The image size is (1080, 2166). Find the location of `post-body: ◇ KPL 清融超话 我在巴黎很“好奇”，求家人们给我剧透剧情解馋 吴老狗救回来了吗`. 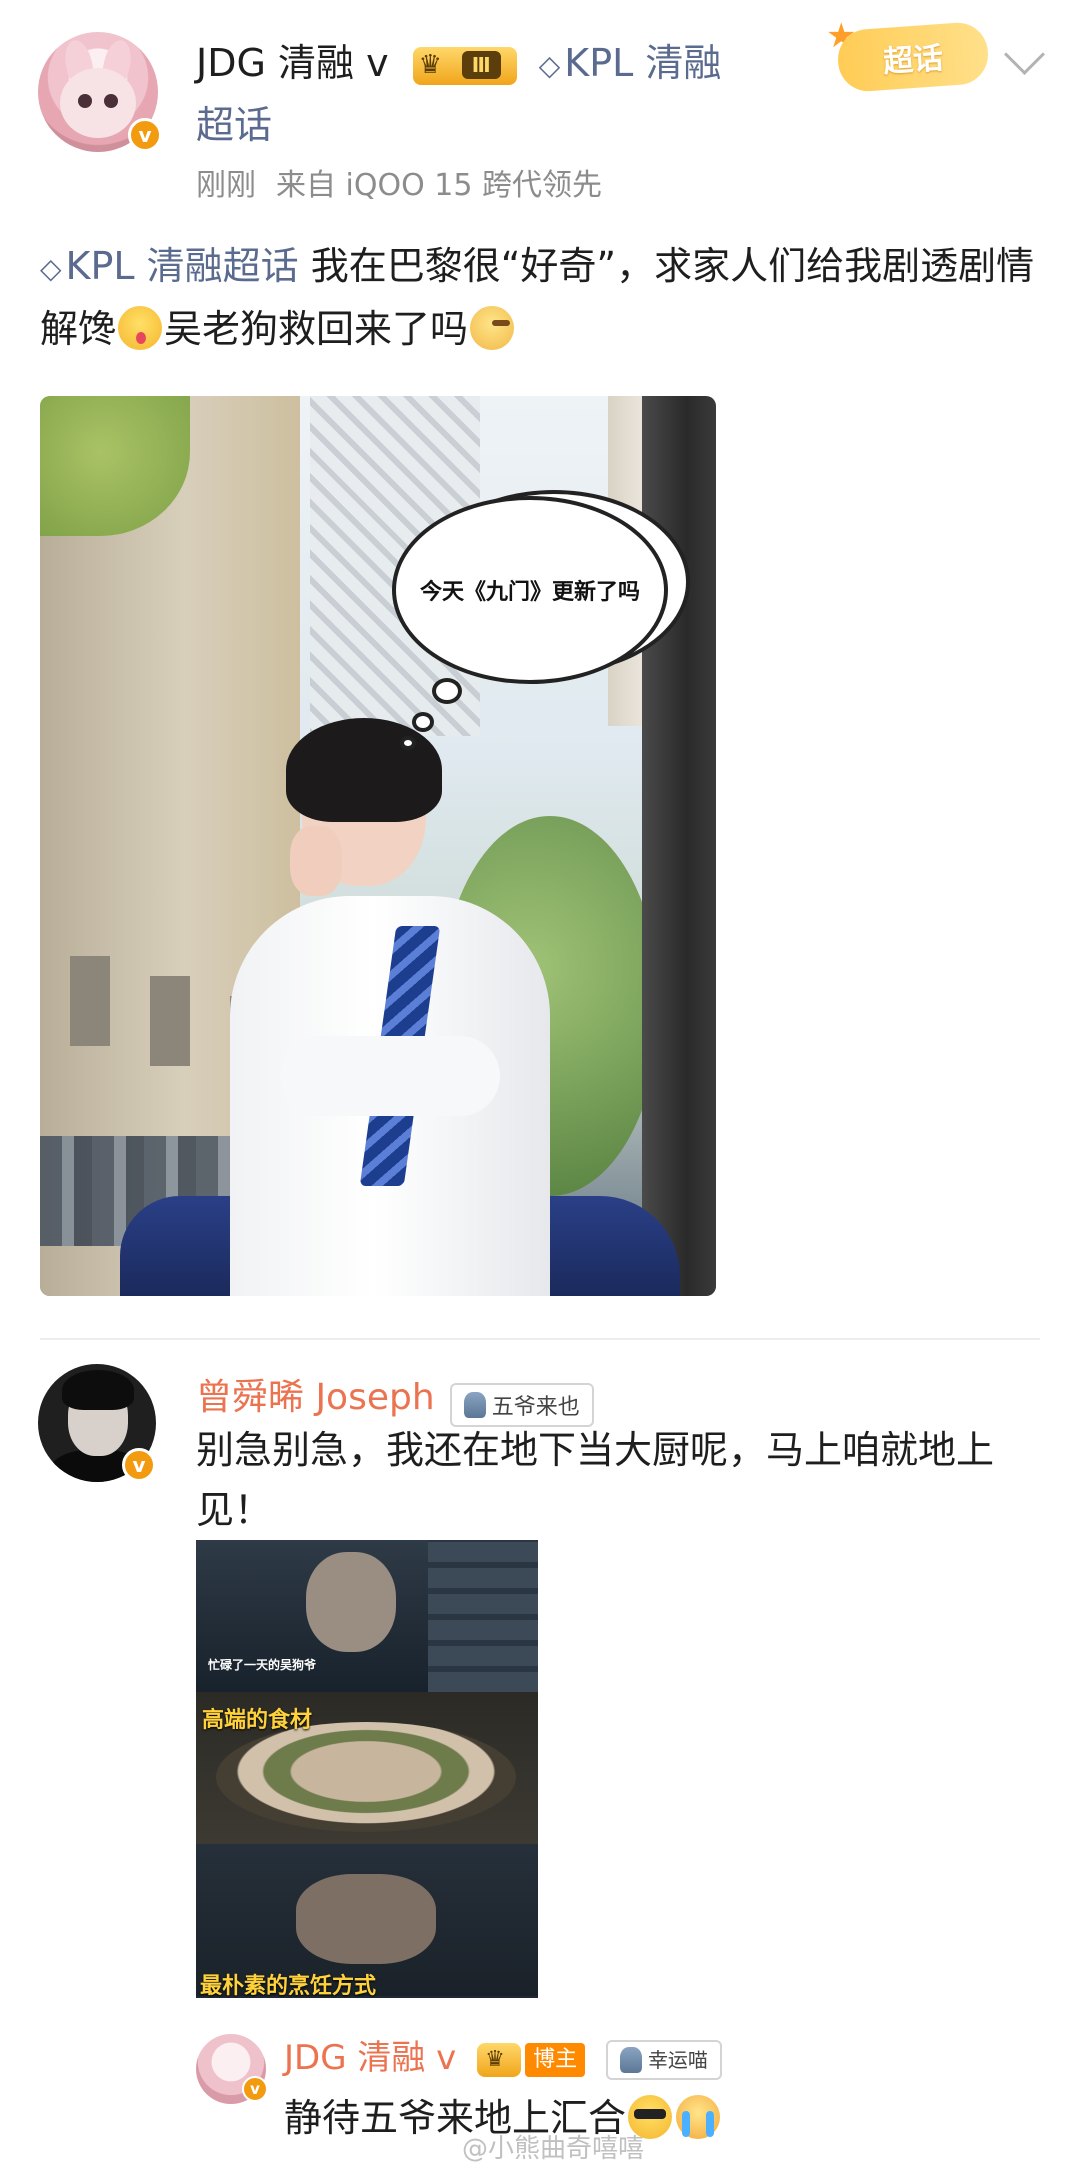

post-body: ◇ KPL 清融超话 我在巴黎很“好奇”，求家人们给我剧透剧情解馋 吴老狗救回来了吗 is located at coordinates (545, 297).